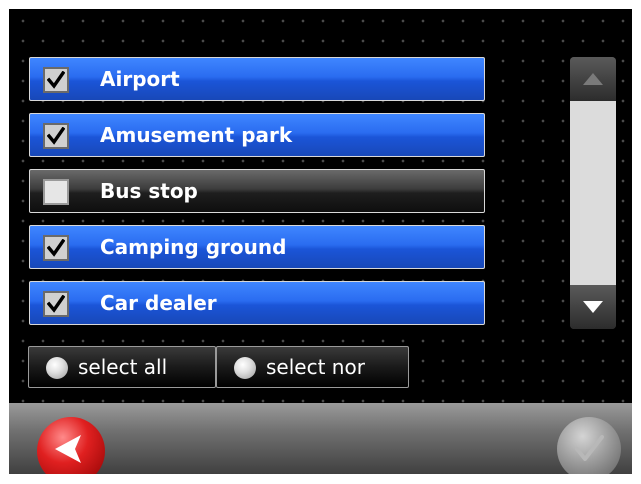 This screenshot has height=484, width=641. I want to click on list-item-label: Amusement park, so click(196, 135).